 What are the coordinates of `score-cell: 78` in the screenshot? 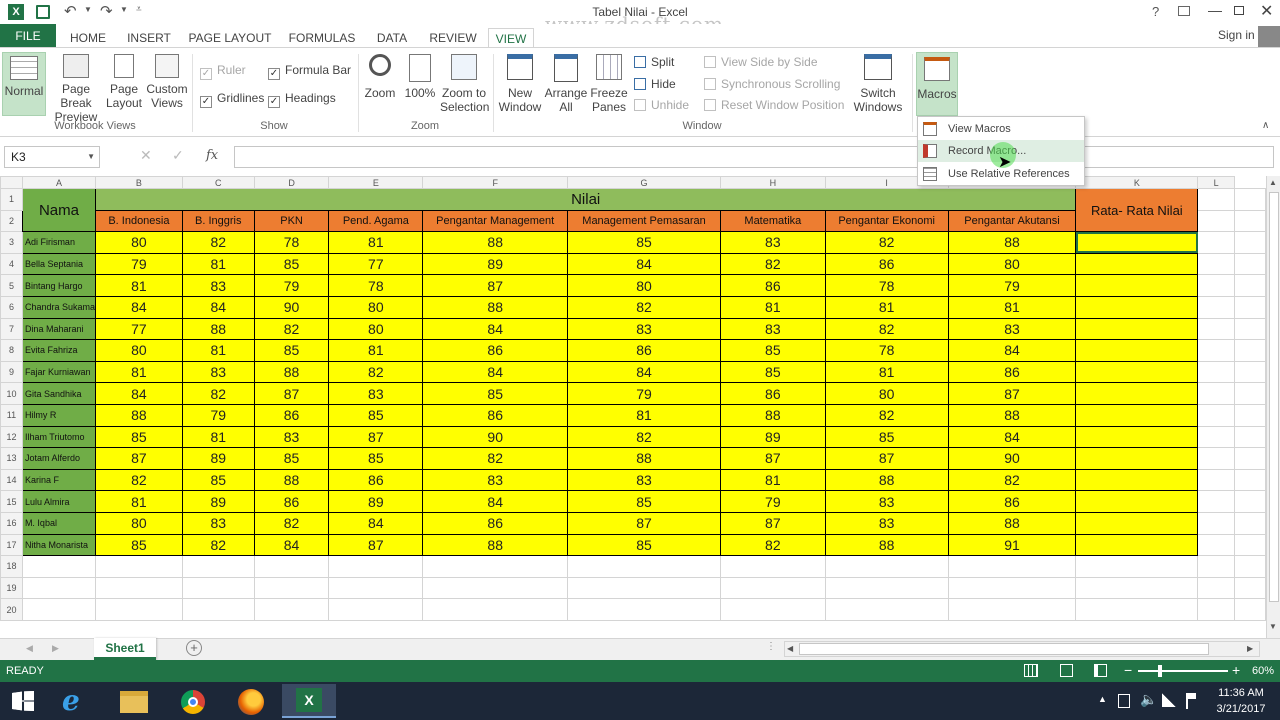 It's located at (291, 242).